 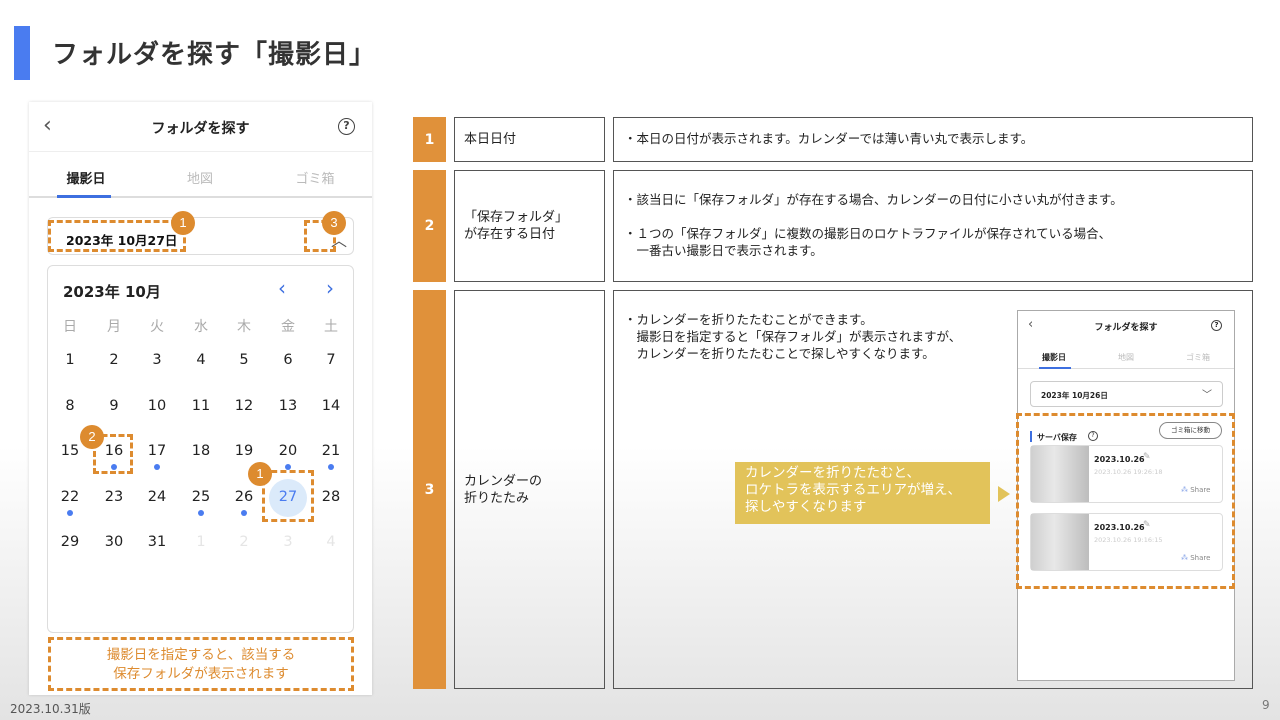 I want to click on row-2-desc-line: ・１つの「保存フォルダ」に複数の撮影日のロケトラファイルが保存されている場合、, so click(x=868, y=233).